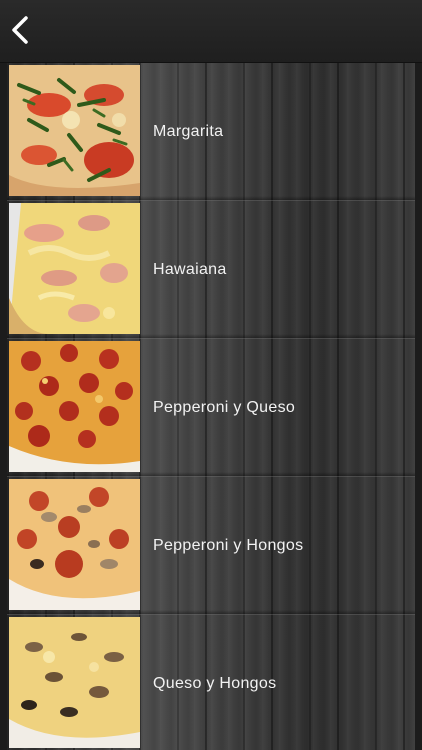 This screenshot has height=750, width=422. Describe the element at coordinates (228, 545) in the screenshot. I see `list-item-label: Pepperoni y Hongos` at that location.